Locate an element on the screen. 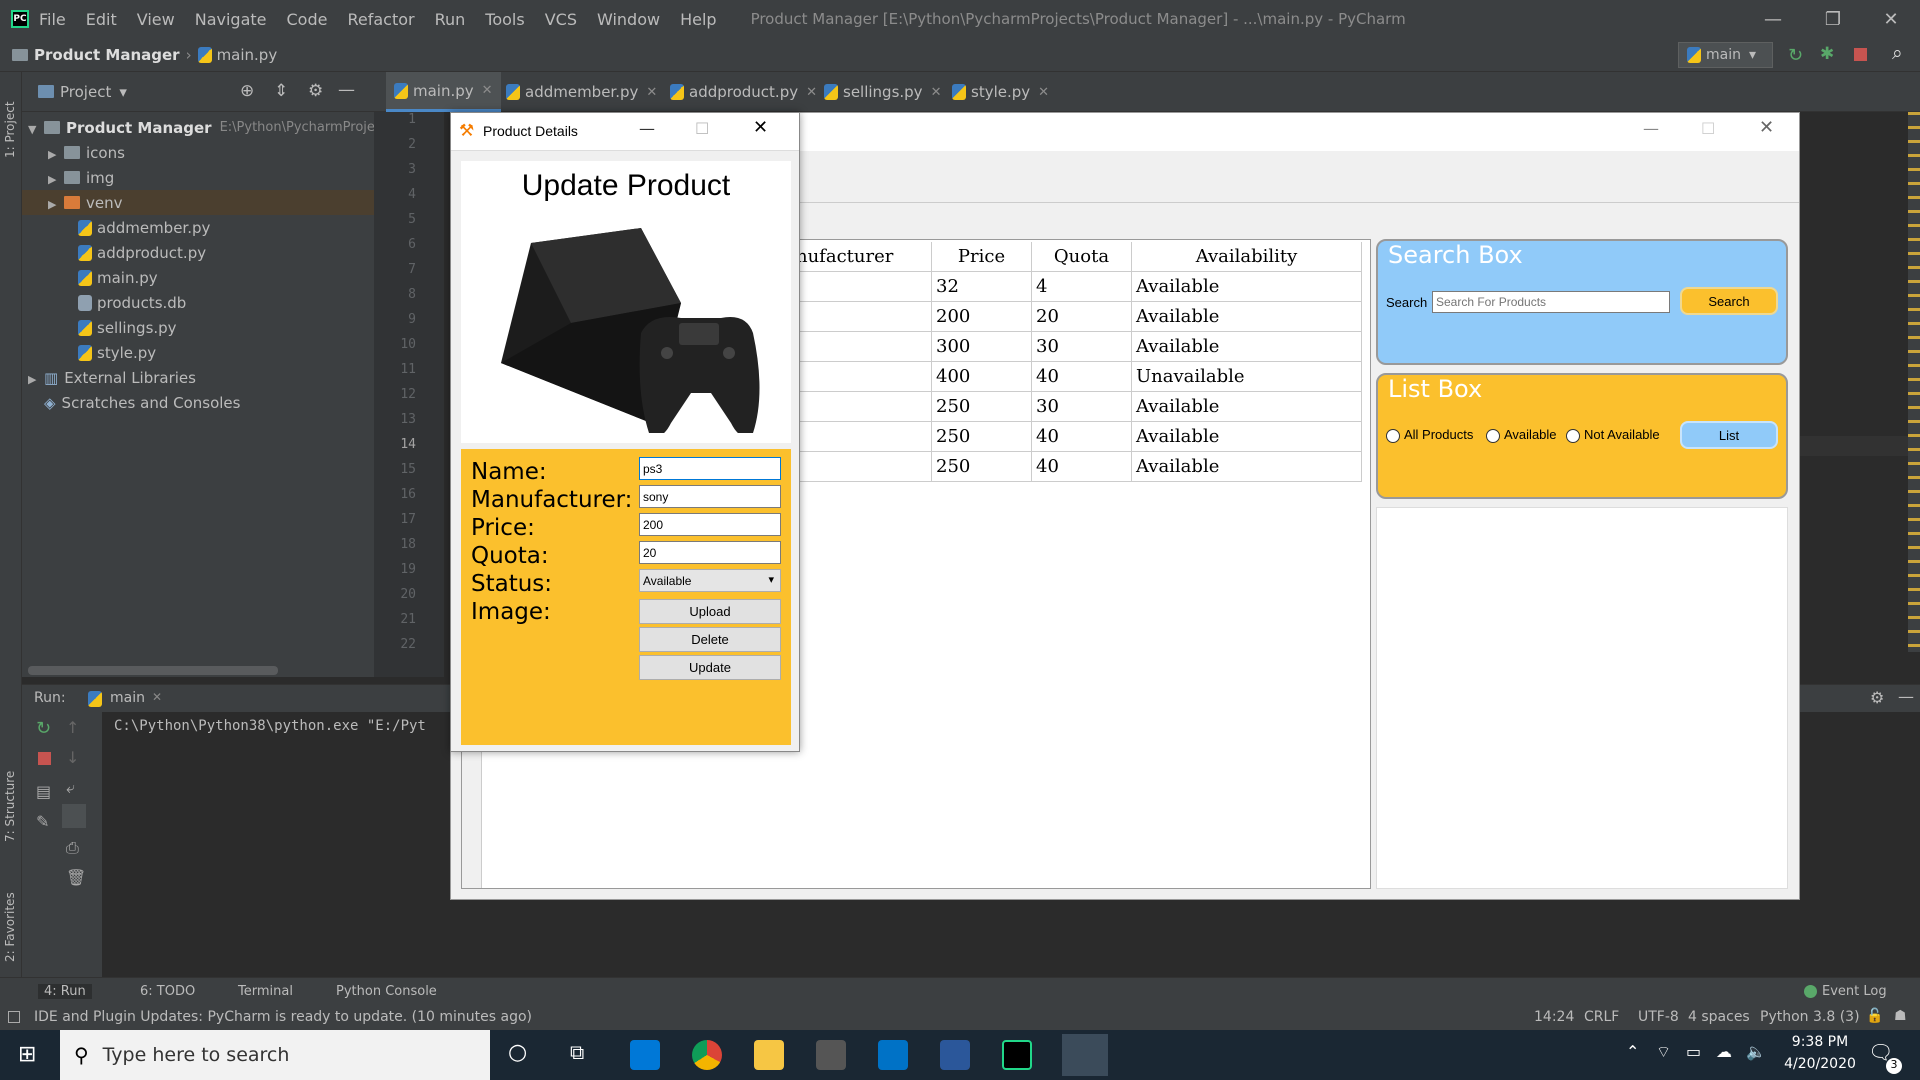 The height and width of the screenshot is (1080, 1920). search-button: Search is located at coordinates (1729, 301).